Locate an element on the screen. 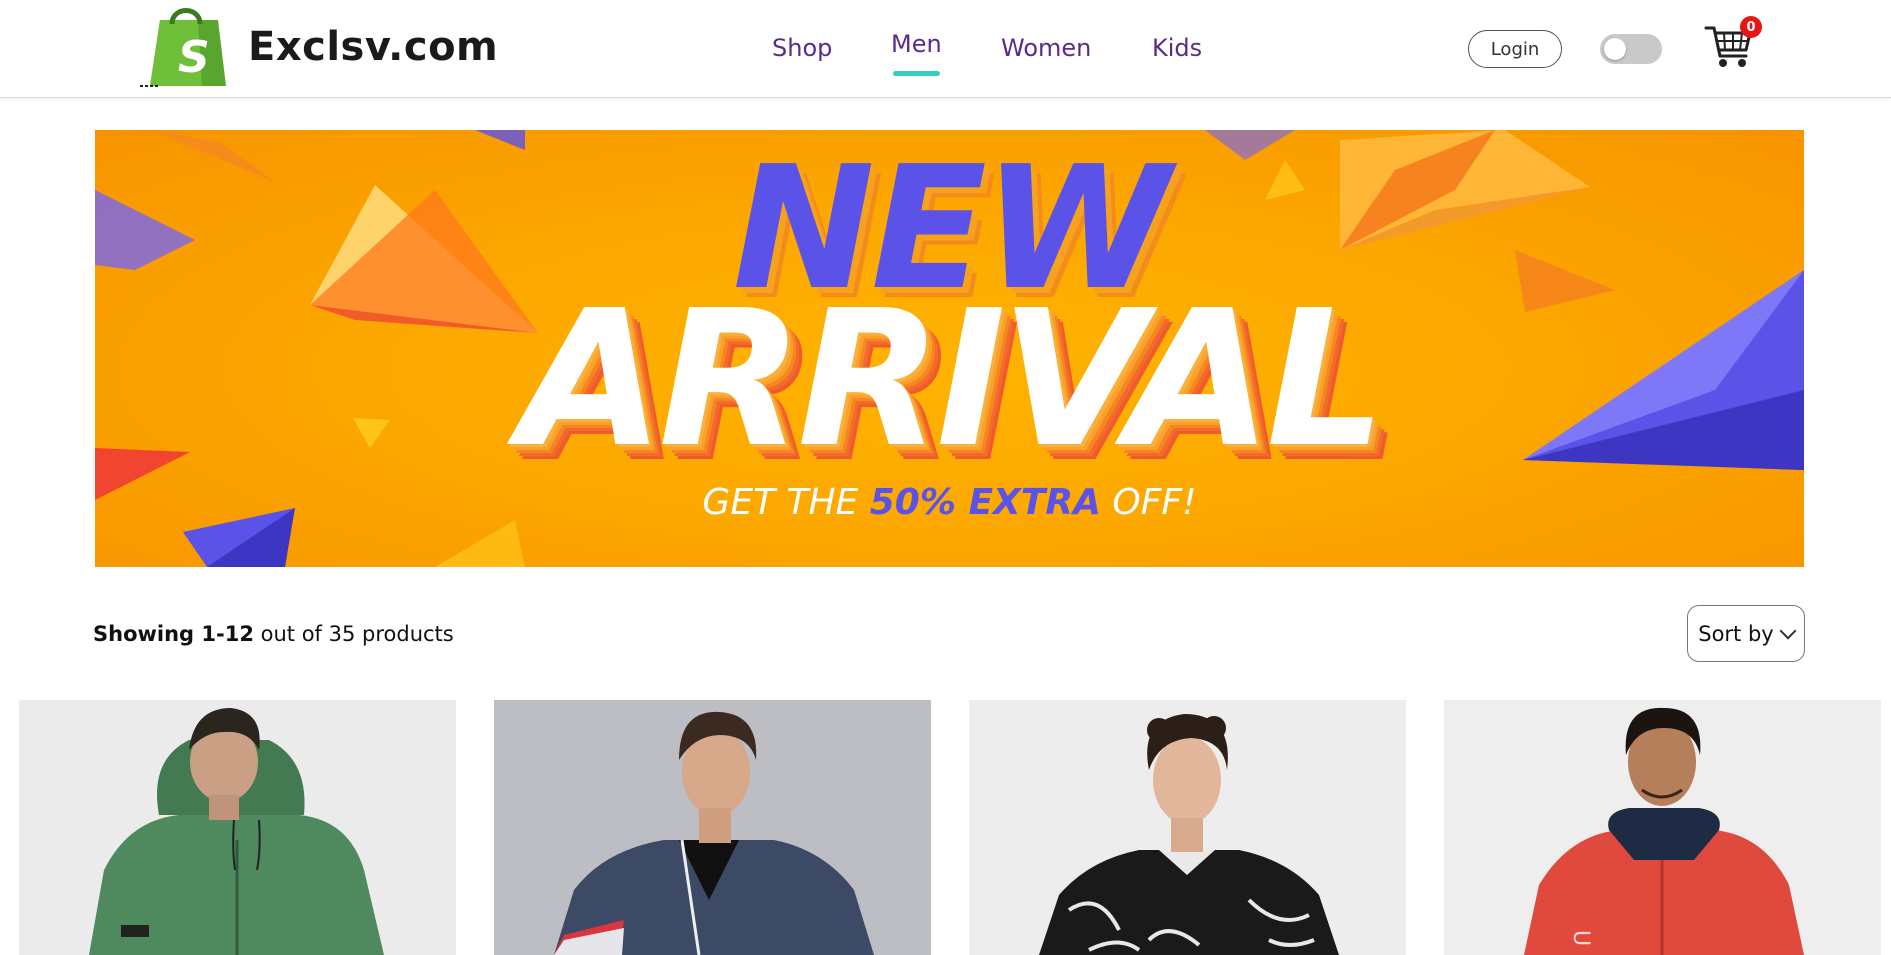  results-count: Showing 1-12 out of 35 products is located at coordinates (273, 634).